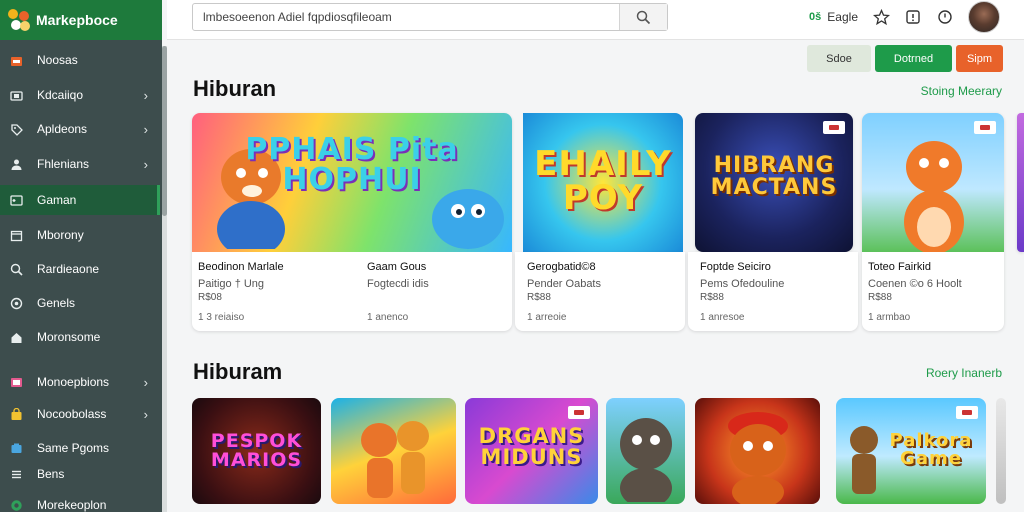  What do you see at coordinates (1020, 182) in the screenshot?
I see `game-card-partial` at bounding box center [1020, 182].